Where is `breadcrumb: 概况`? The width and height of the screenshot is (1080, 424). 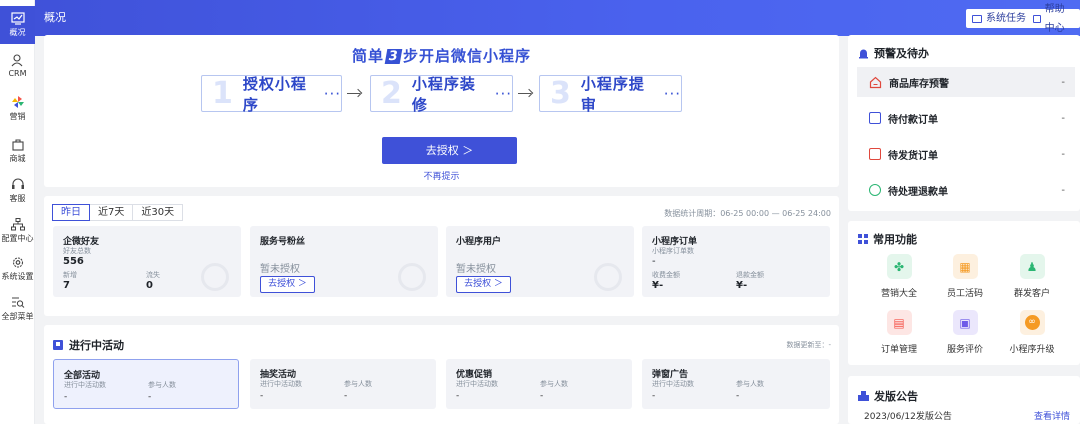
breadcrumb: 概况 is located at coordinates (55, 17).